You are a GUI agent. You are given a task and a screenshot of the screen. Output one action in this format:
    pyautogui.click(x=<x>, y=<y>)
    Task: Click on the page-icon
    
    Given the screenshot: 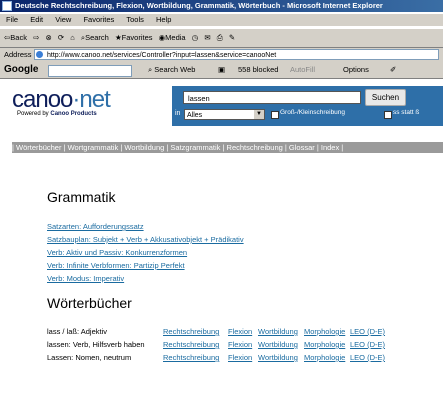 What is the action you would take?
    pyautogui.click(x=39, y=54)
    